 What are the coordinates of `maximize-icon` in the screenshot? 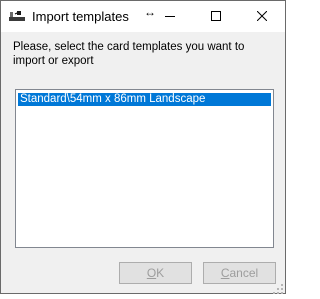 It's located at (216, 17).